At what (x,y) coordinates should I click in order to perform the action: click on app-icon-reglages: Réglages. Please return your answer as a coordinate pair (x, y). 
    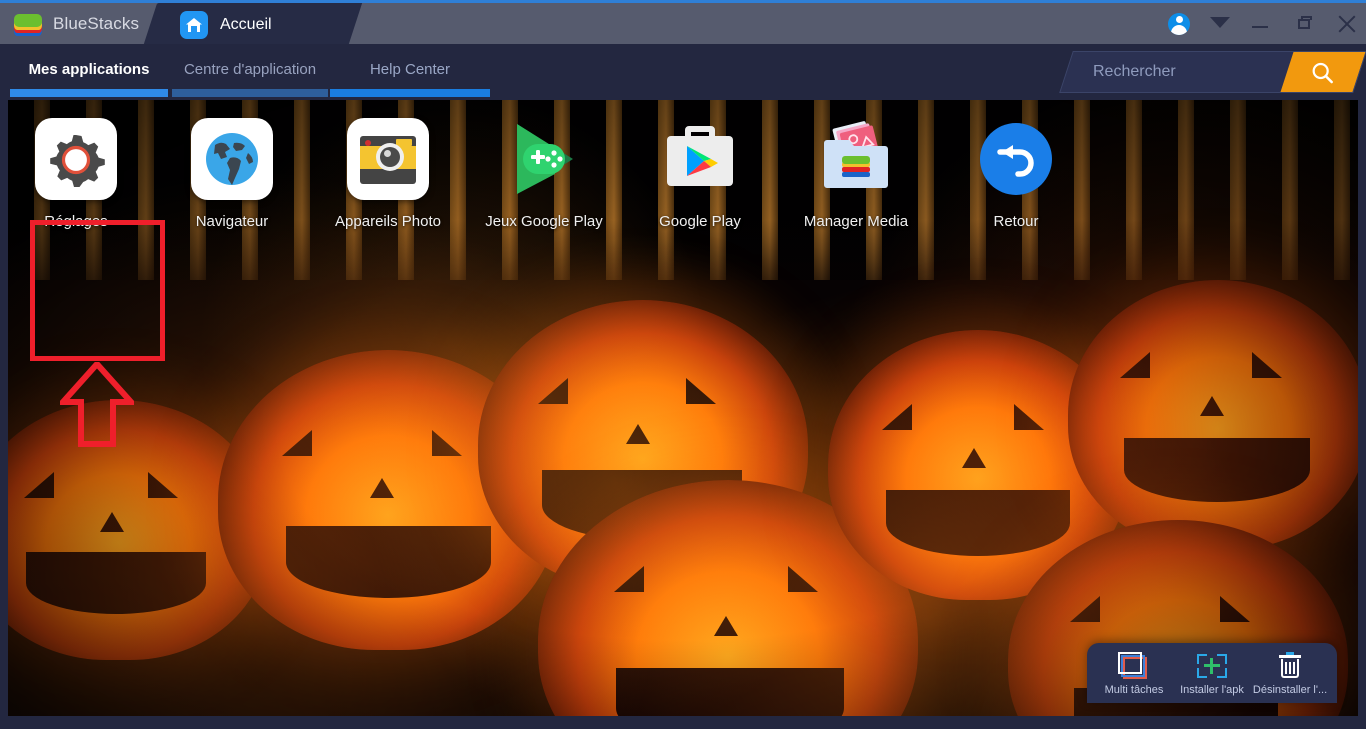
    Looking at the image, I should click on (76, 175).